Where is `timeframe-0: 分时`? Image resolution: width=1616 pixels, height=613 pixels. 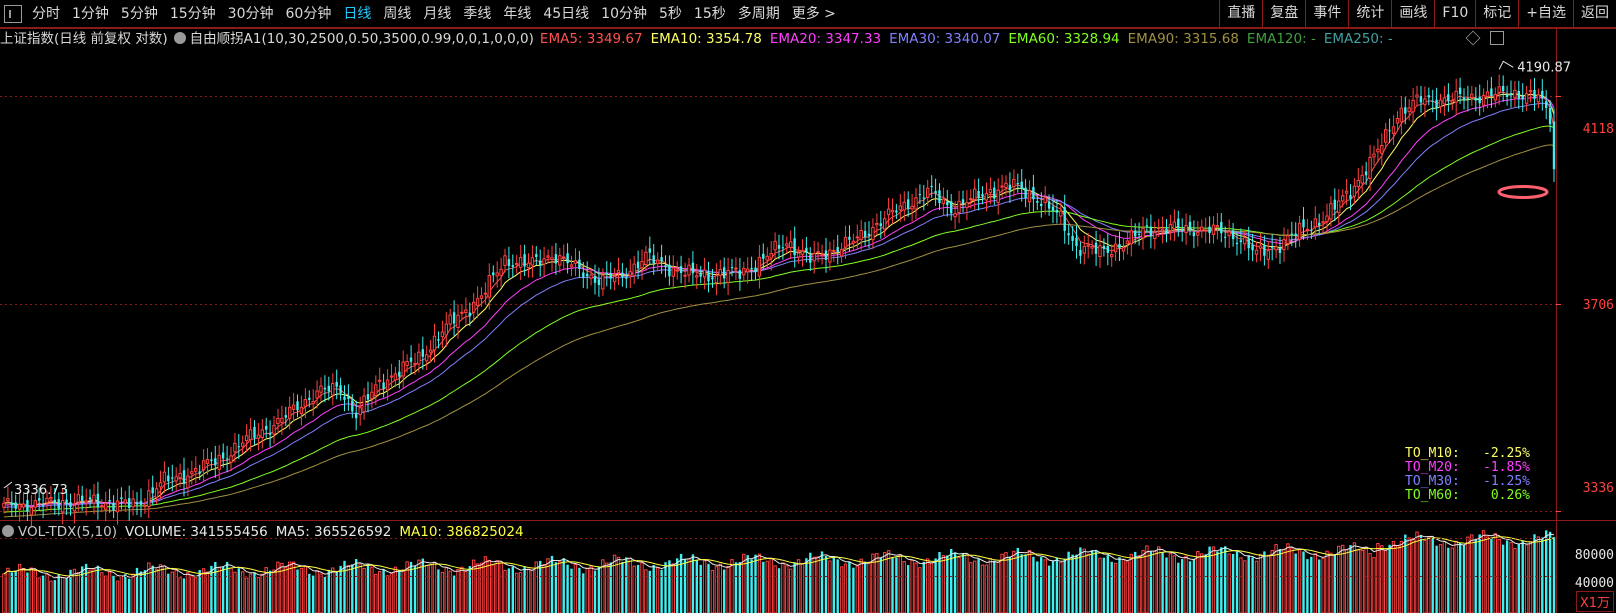 timeframe-0: 分时 is located at coordinates (46, 14).